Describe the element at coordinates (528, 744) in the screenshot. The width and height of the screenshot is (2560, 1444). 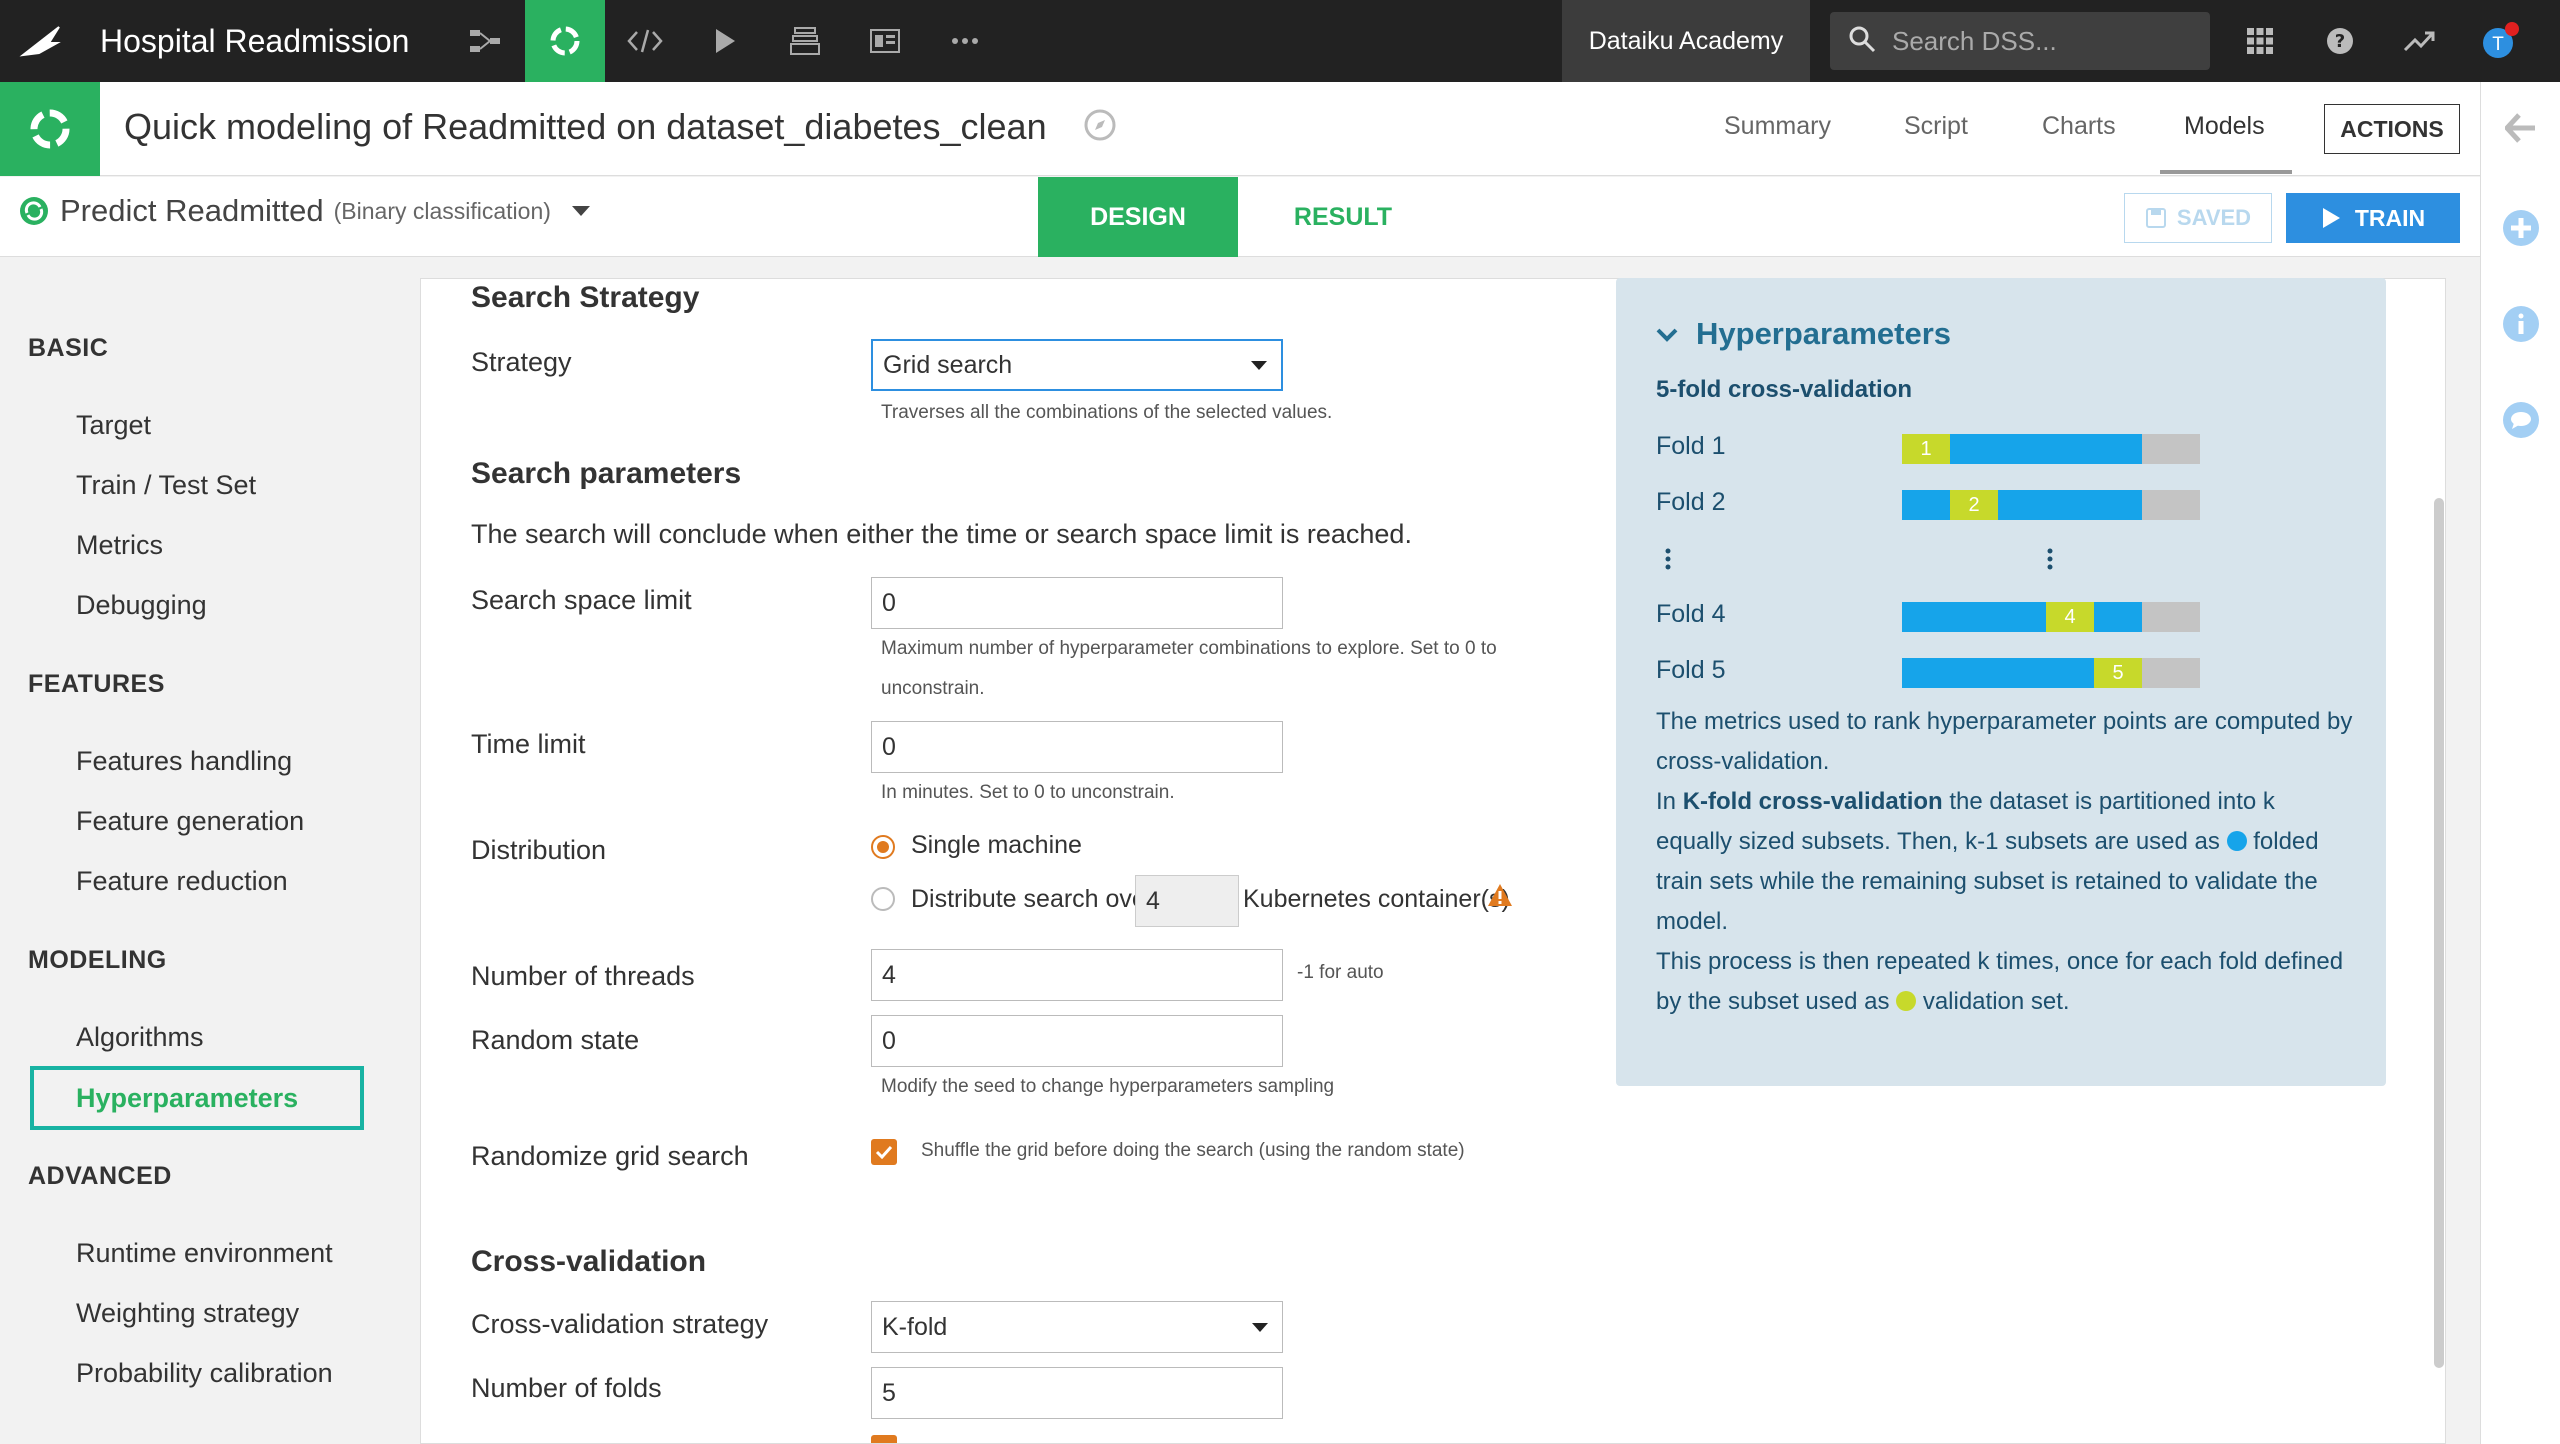
I see `time-limit-label: Time limit` at that location.